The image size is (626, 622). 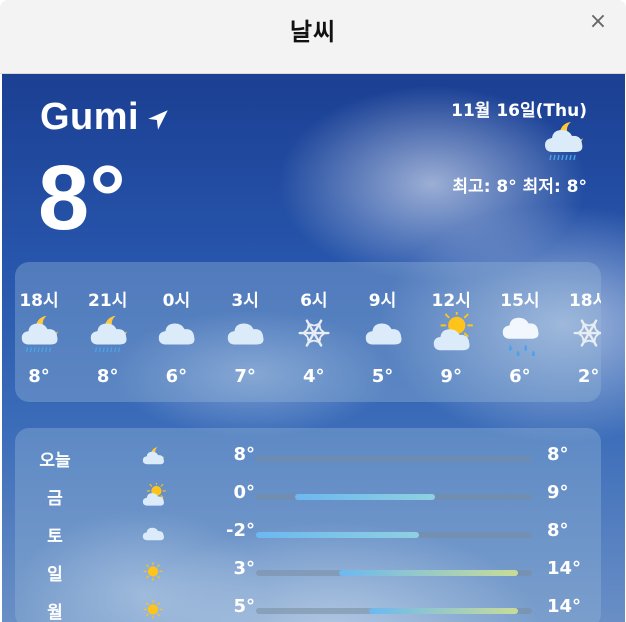 What do you see at coordinates (519, 187) in the screenshot?
I see `high-low-temperature: 최고: 8° 최저: 8°` at bounding box center [519, 187].